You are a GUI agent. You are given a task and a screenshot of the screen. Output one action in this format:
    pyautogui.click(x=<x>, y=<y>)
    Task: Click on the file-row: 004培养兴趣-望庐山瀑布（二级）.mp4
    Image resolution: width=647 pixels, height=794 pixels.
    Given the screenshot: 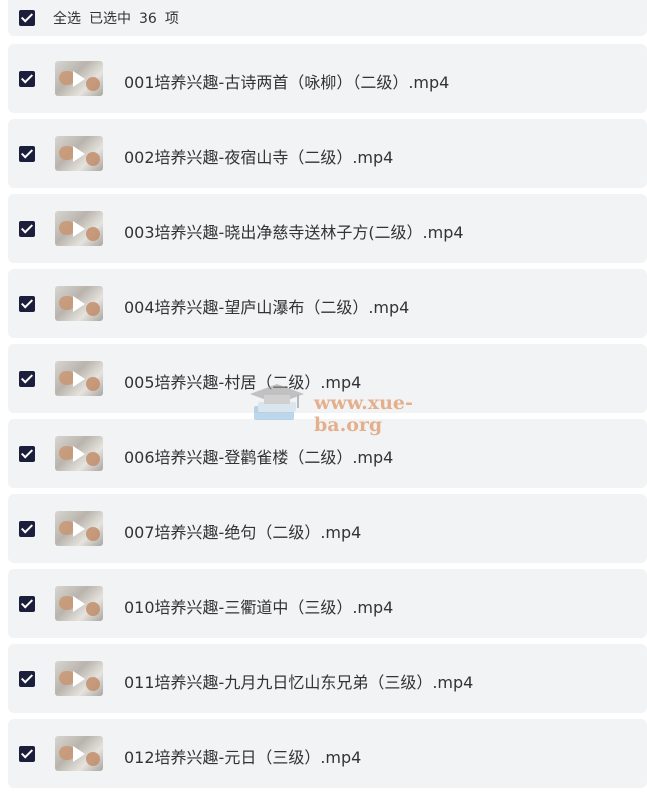 What is the action you would take?
    pyautogui.click(x=327, y=303)
    